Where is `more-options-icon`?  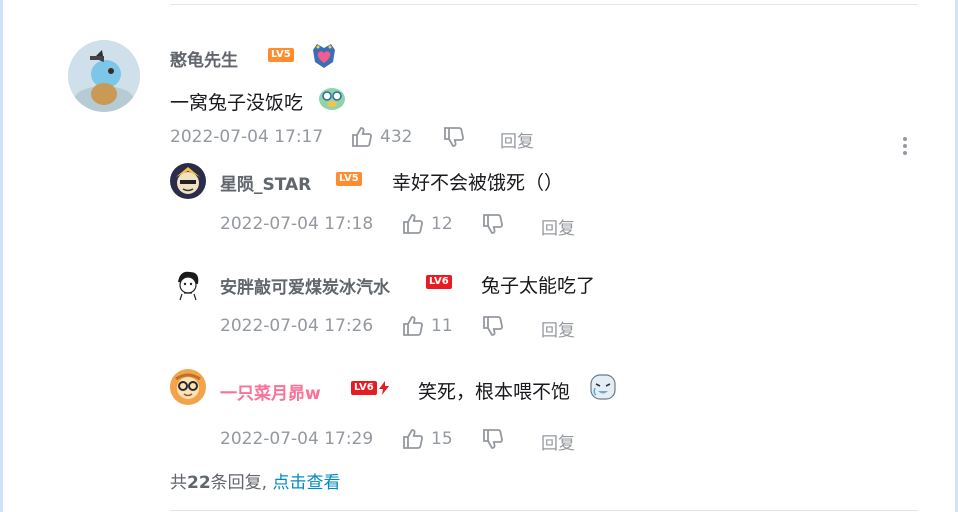
more-options-icon is located at coordinates (905, 146).